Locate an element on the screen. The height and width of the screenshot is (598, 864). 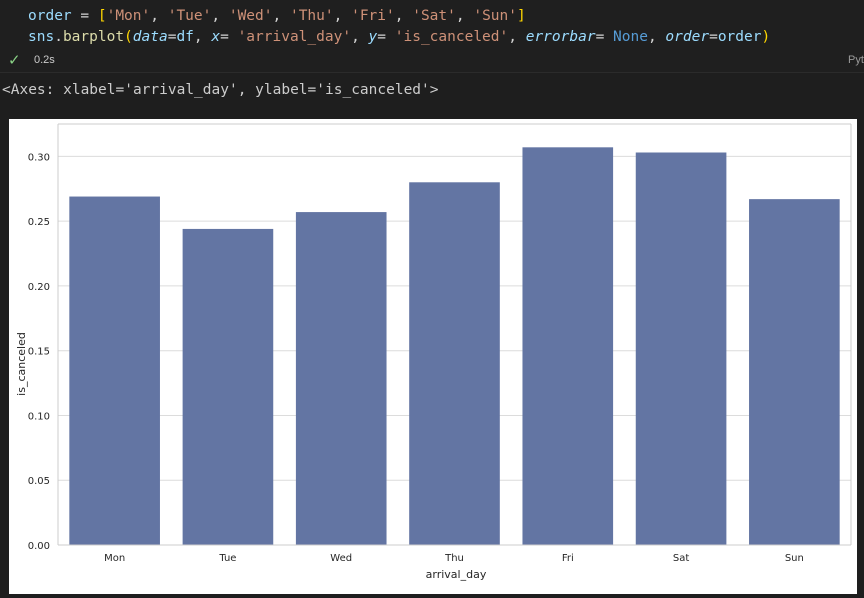
execution-time: 0.2s is located at coordinates (44, 60).